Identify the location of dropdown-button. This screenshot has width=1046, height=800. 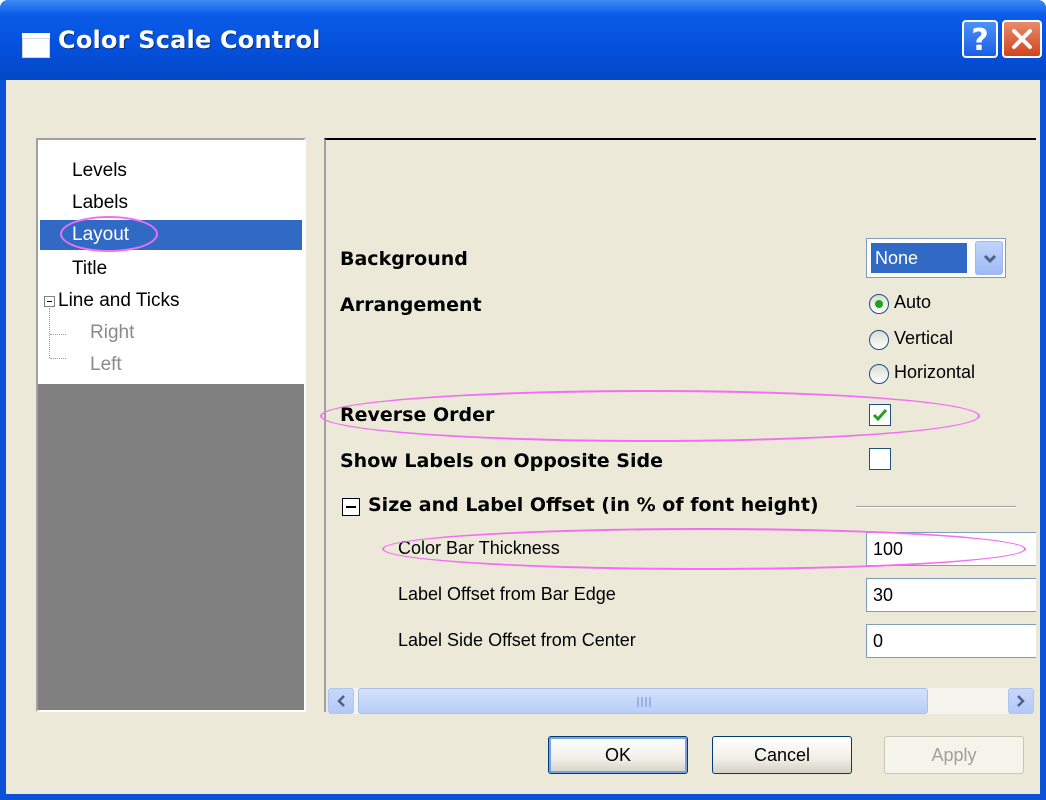
(989, 258).